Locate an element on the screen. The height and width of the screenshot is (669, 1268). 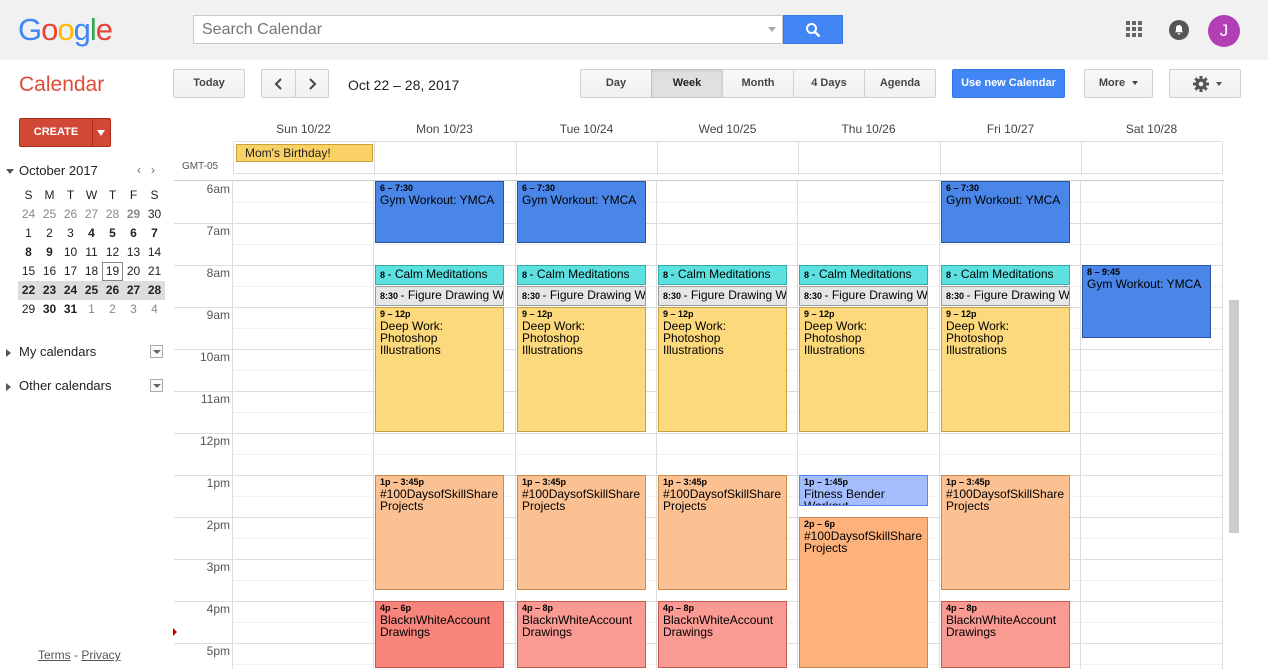
day-header: Wed 10/25 is located at coordinates (727, 129).